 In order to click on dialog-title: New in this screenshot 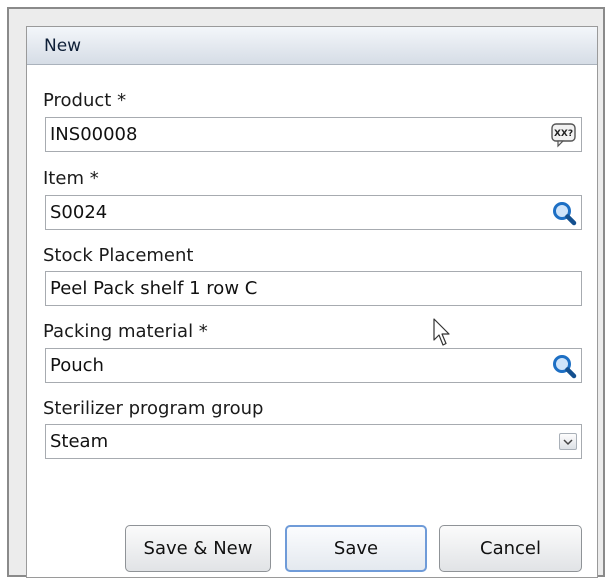, I will do `click(63, 46)`.